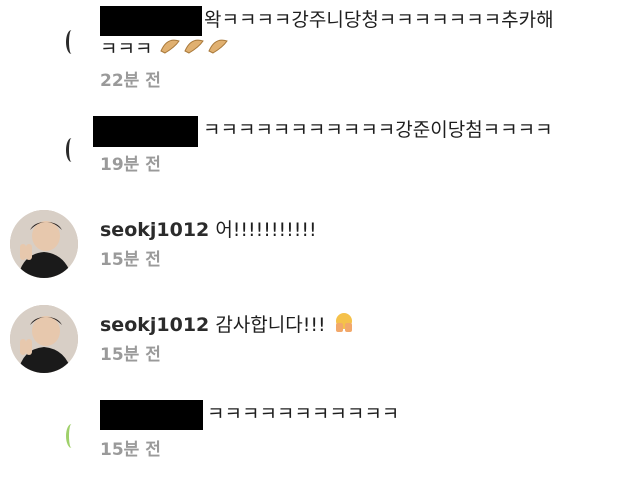 The height and width of the screenshot is (482, 640). I want to click on croissant-emoji, so click(195, 49).